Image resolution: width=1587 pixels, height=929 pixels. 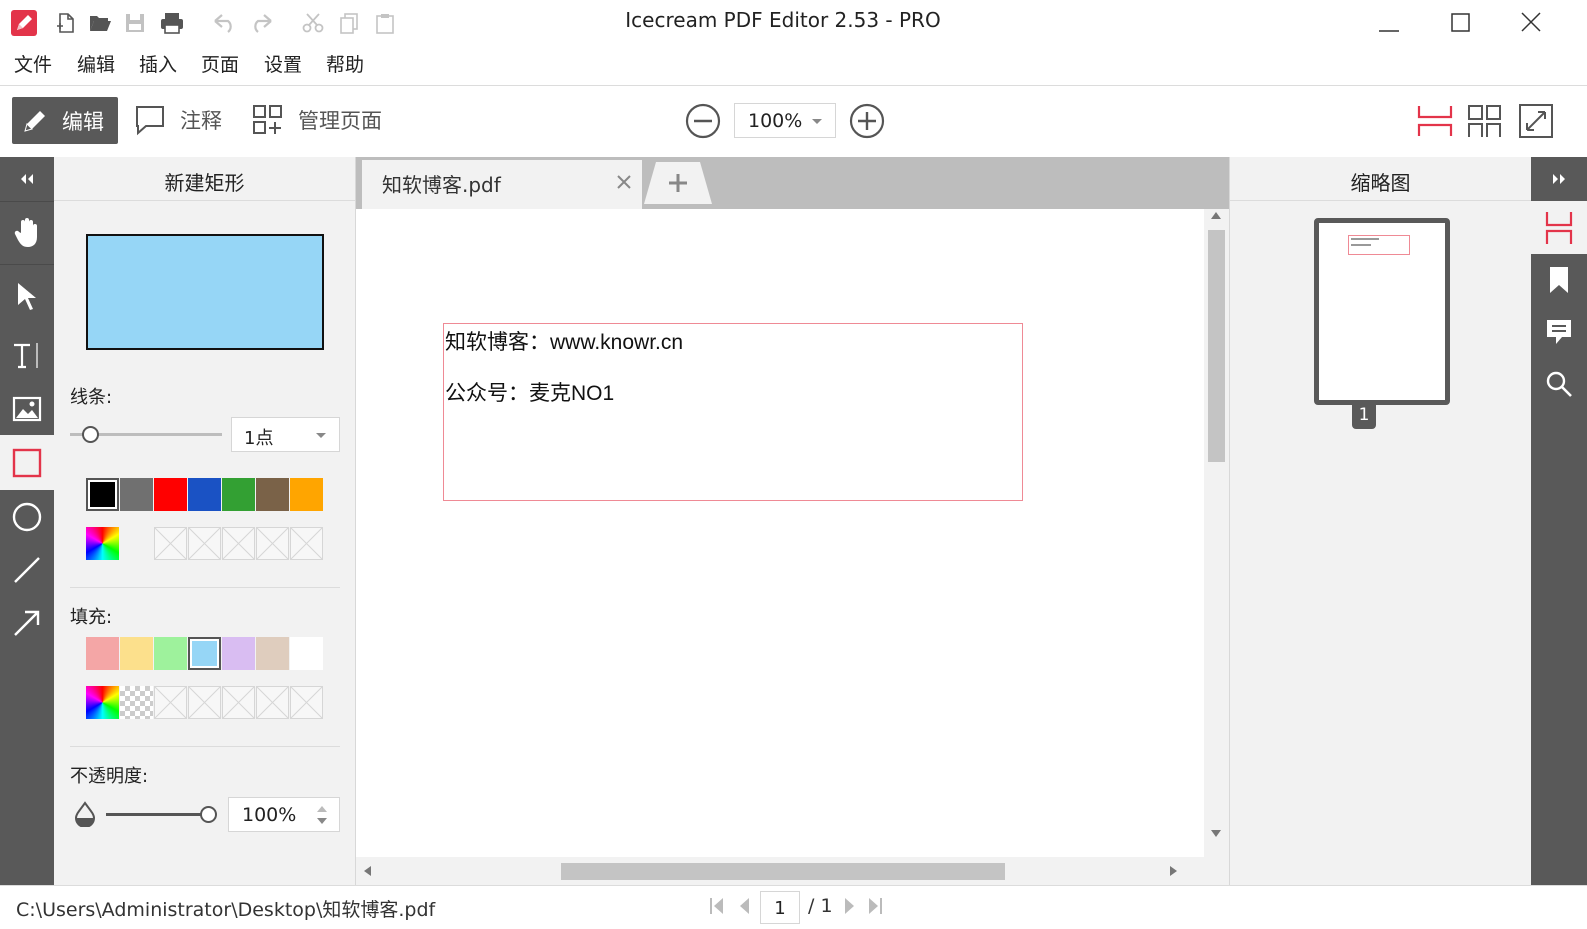 I want to click on menu-insert: 插入, so click(x=158, y=63).